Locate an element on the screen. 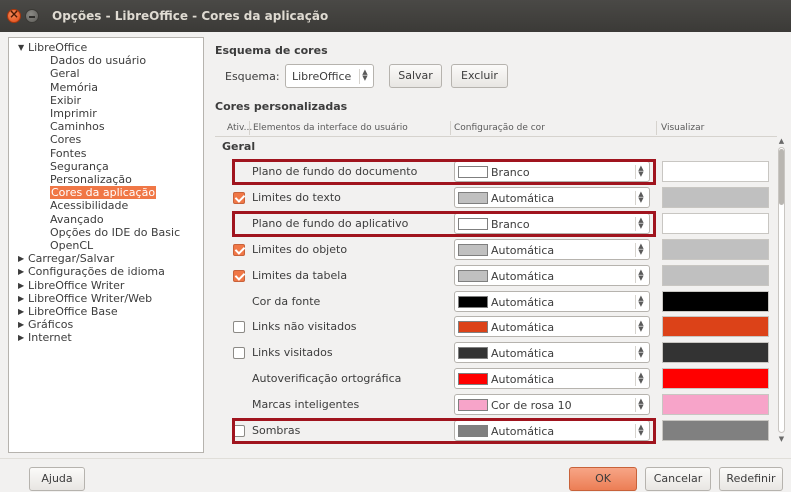 The image size is (791, 492). tree-item: Geral is located at coordinates (65, 73).